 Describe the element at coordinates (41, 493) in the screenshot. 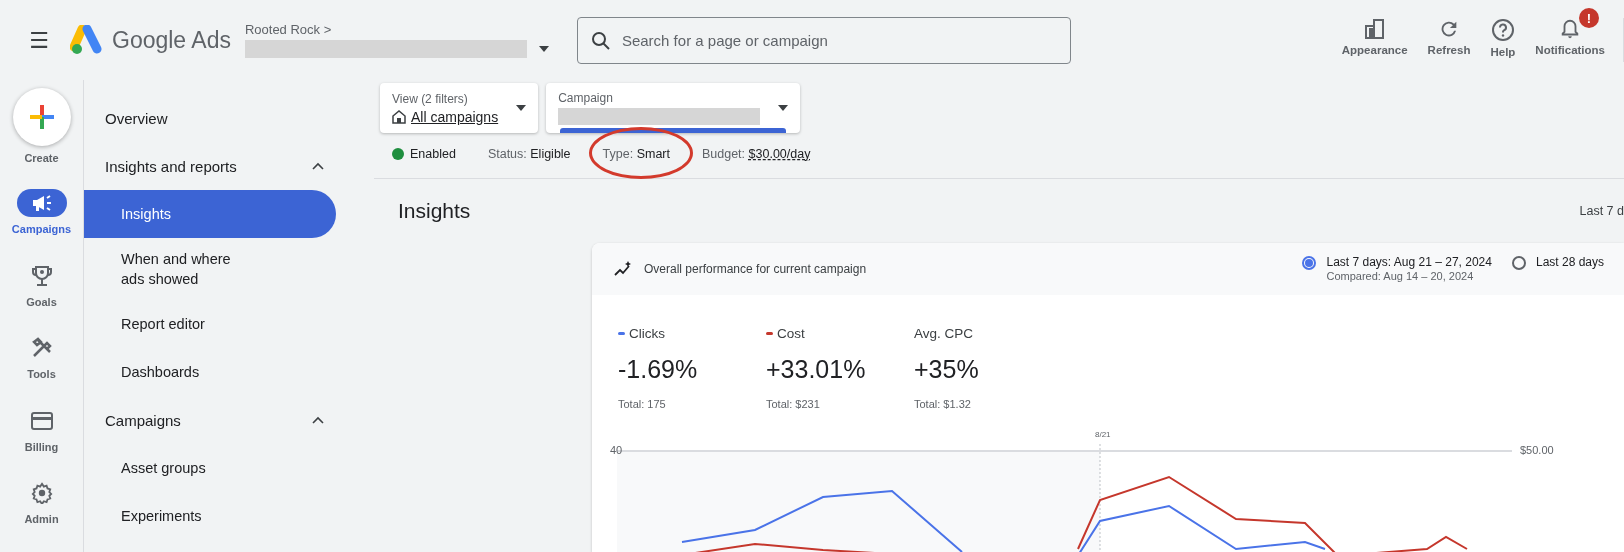

I see `settings-icon` at that location.